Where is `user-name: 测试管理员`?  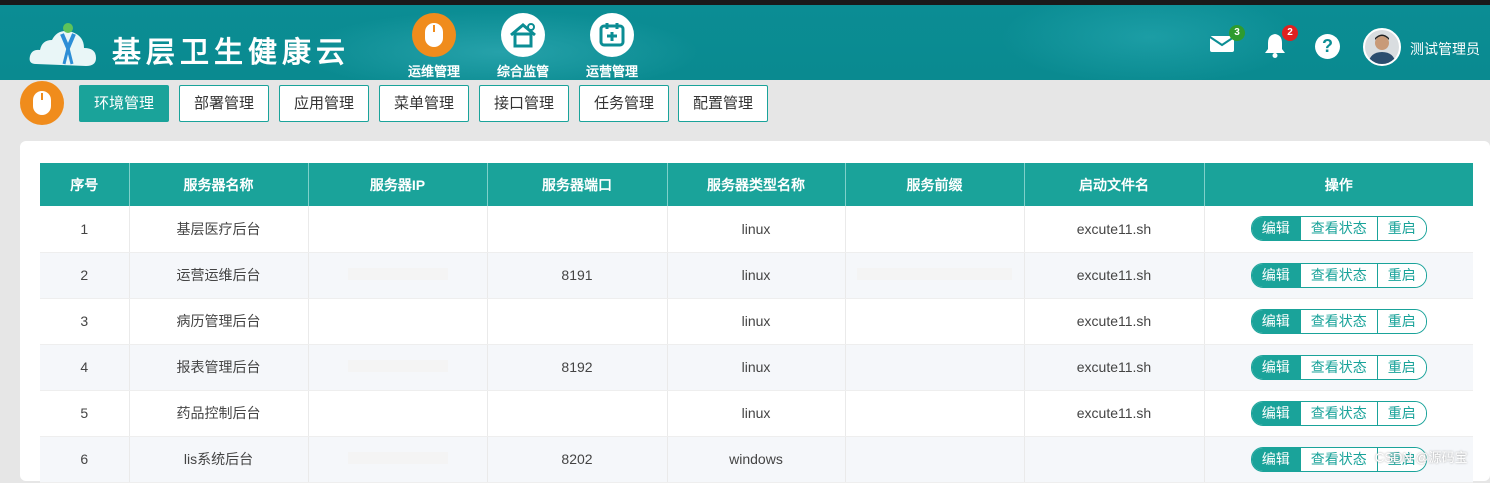
user-name: 测试管理员 is located at coordinates (1445, 49).